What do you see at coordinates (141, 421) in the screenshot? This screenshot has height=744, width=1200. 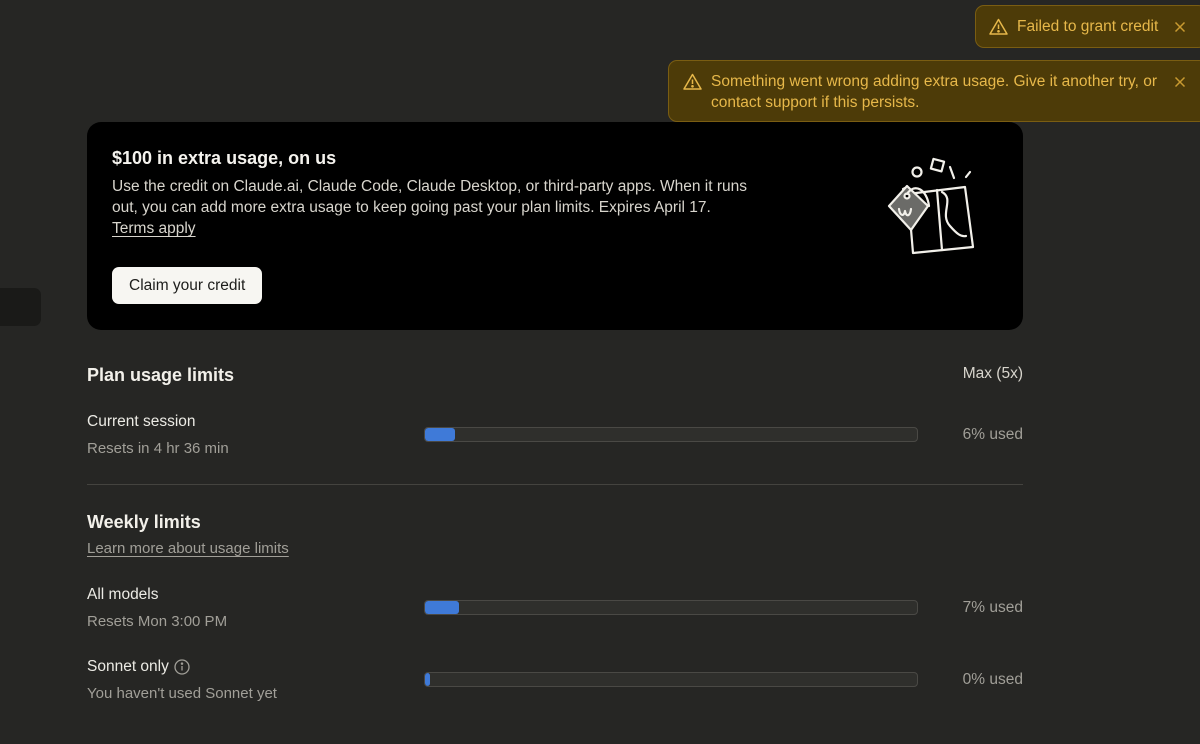 I see `current-session-title: Current session` at bounding box center [141, 421].